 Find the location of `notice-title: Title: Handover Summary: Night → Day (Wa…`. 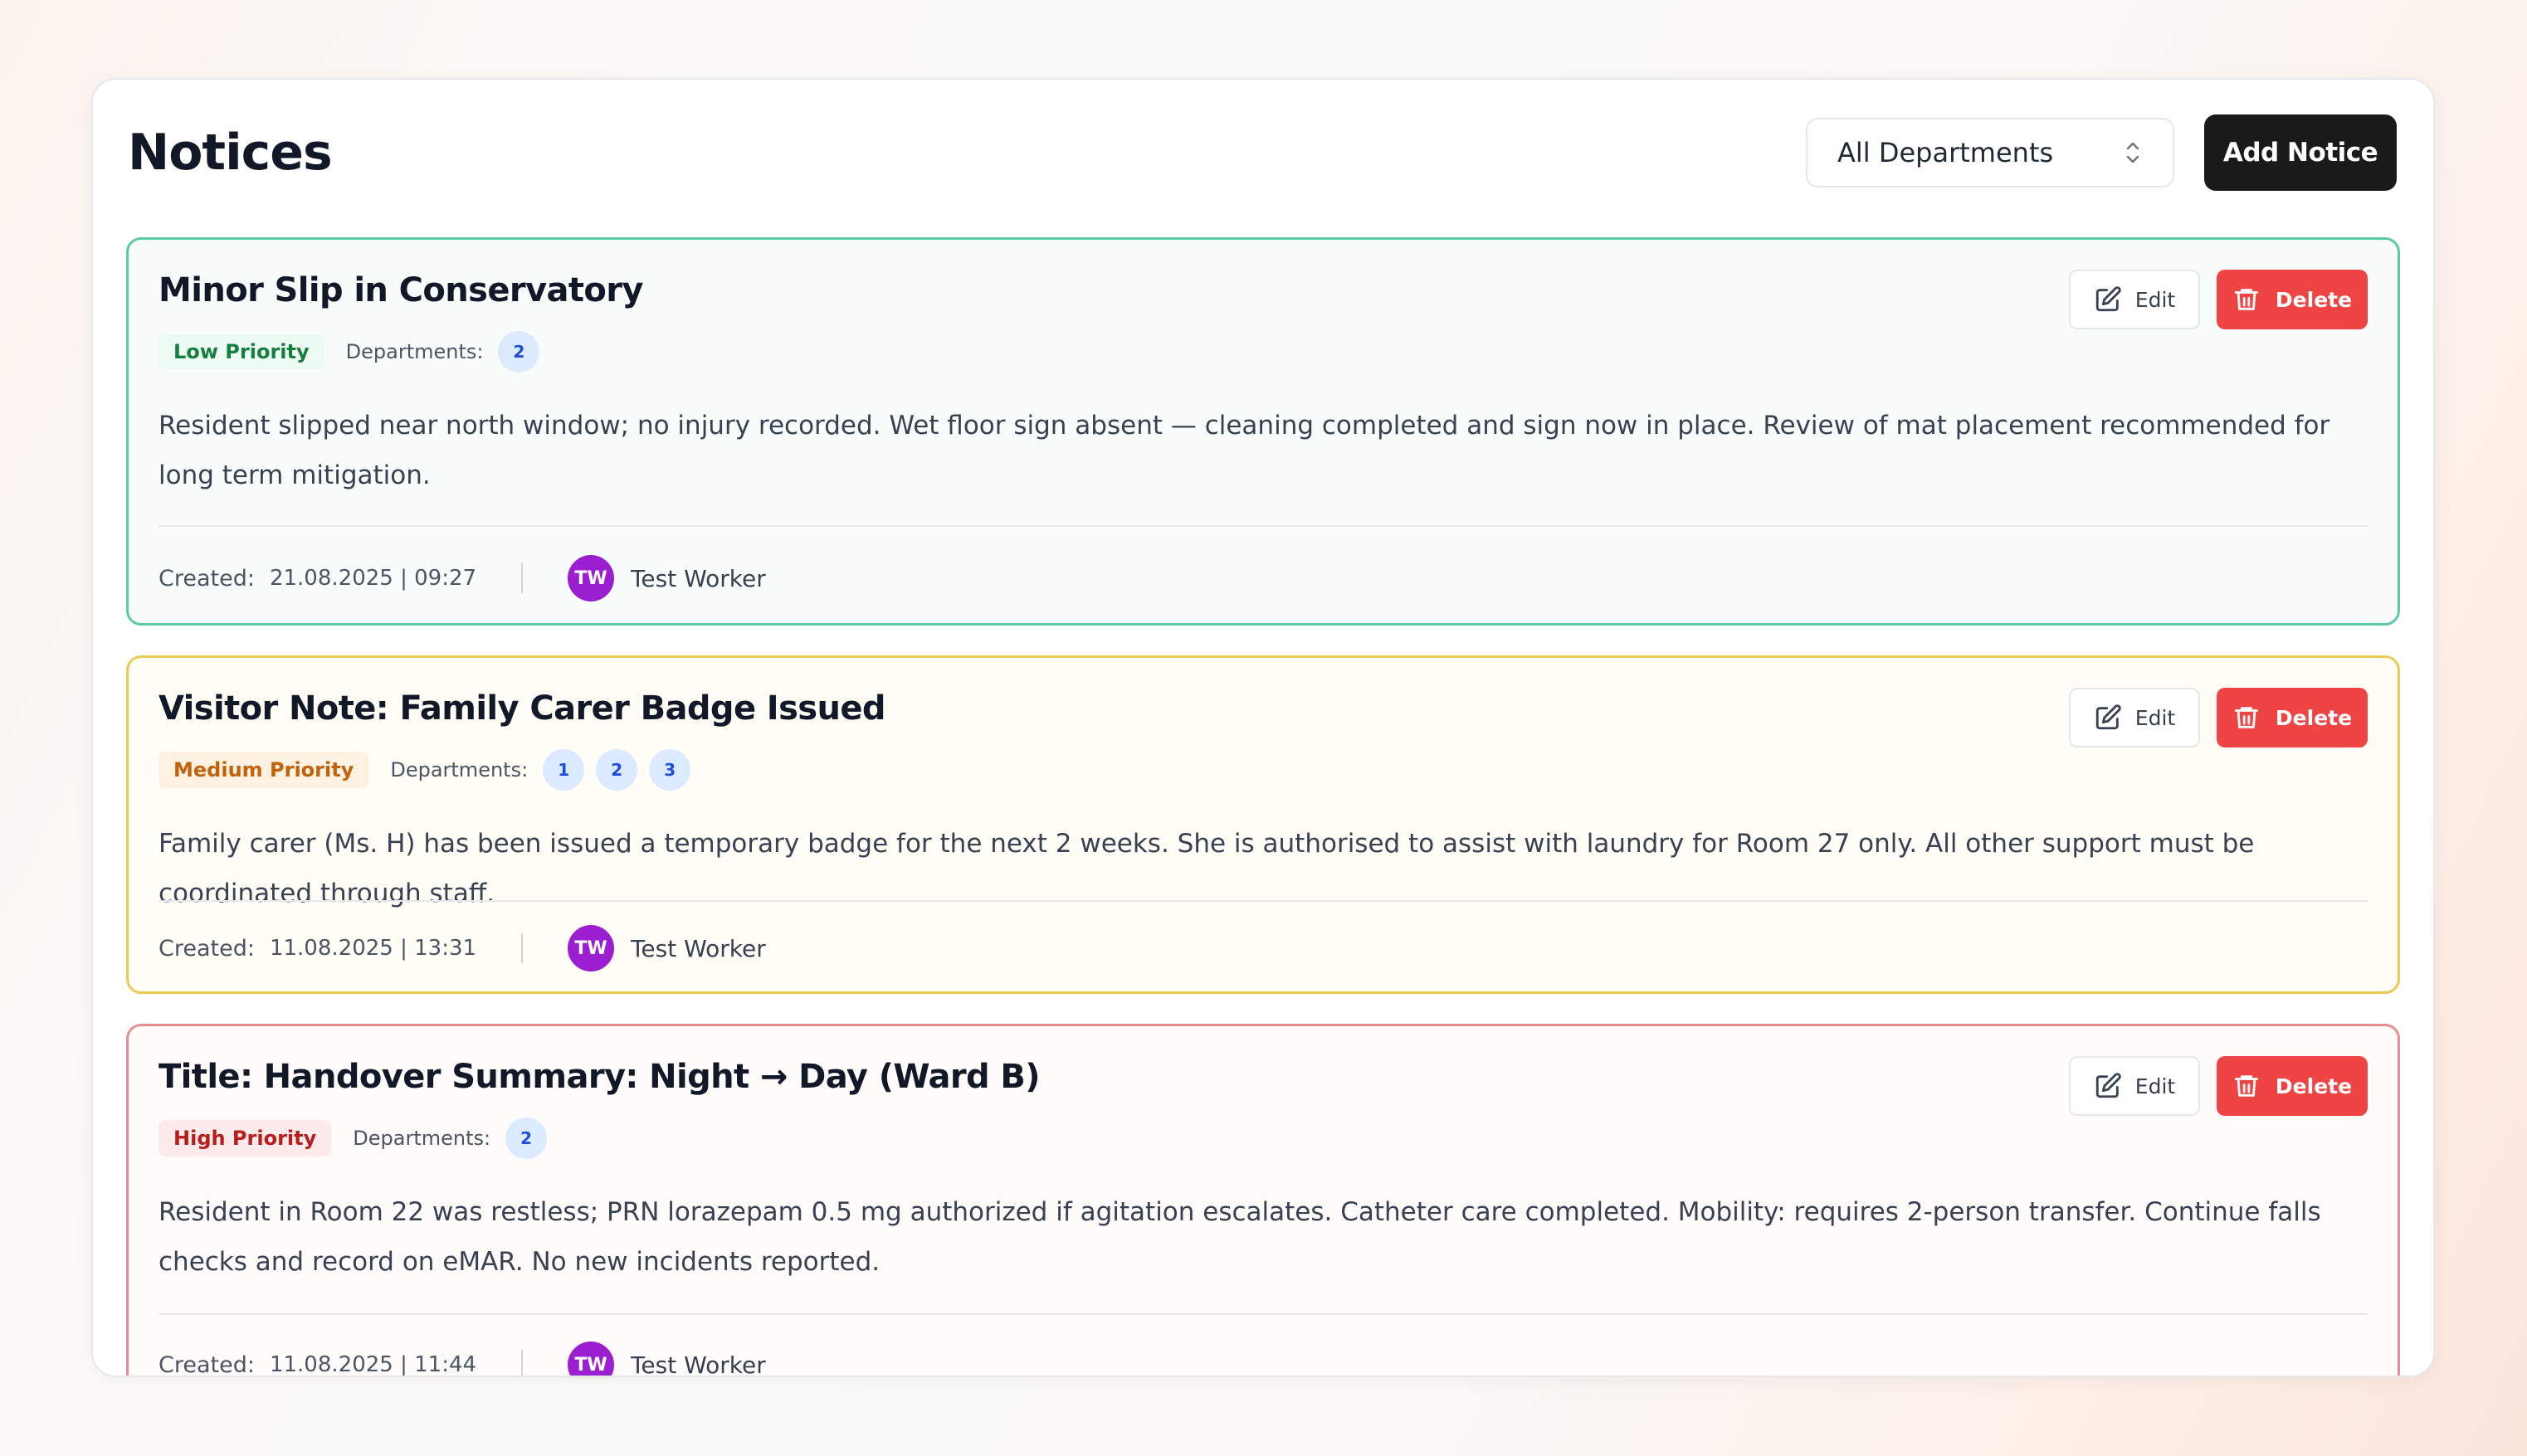

notice-title: Title: Handover Summary: Night → Day (Wa… is located at coordinates (600, 1077).